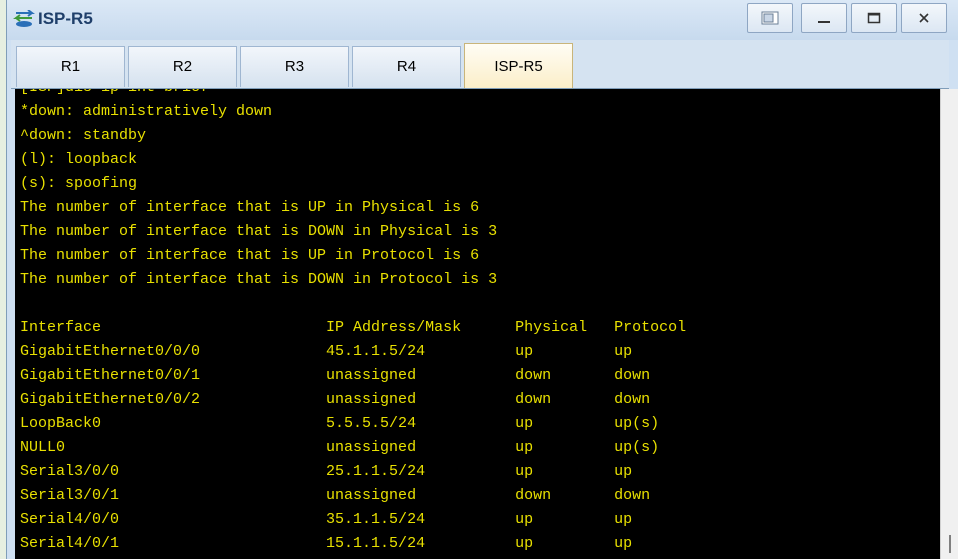 The image size is (958, 559). What do you see at coordinates (24, 18) in the screenshot?
I see `network-device-icon` at bounding box center [24, 18].